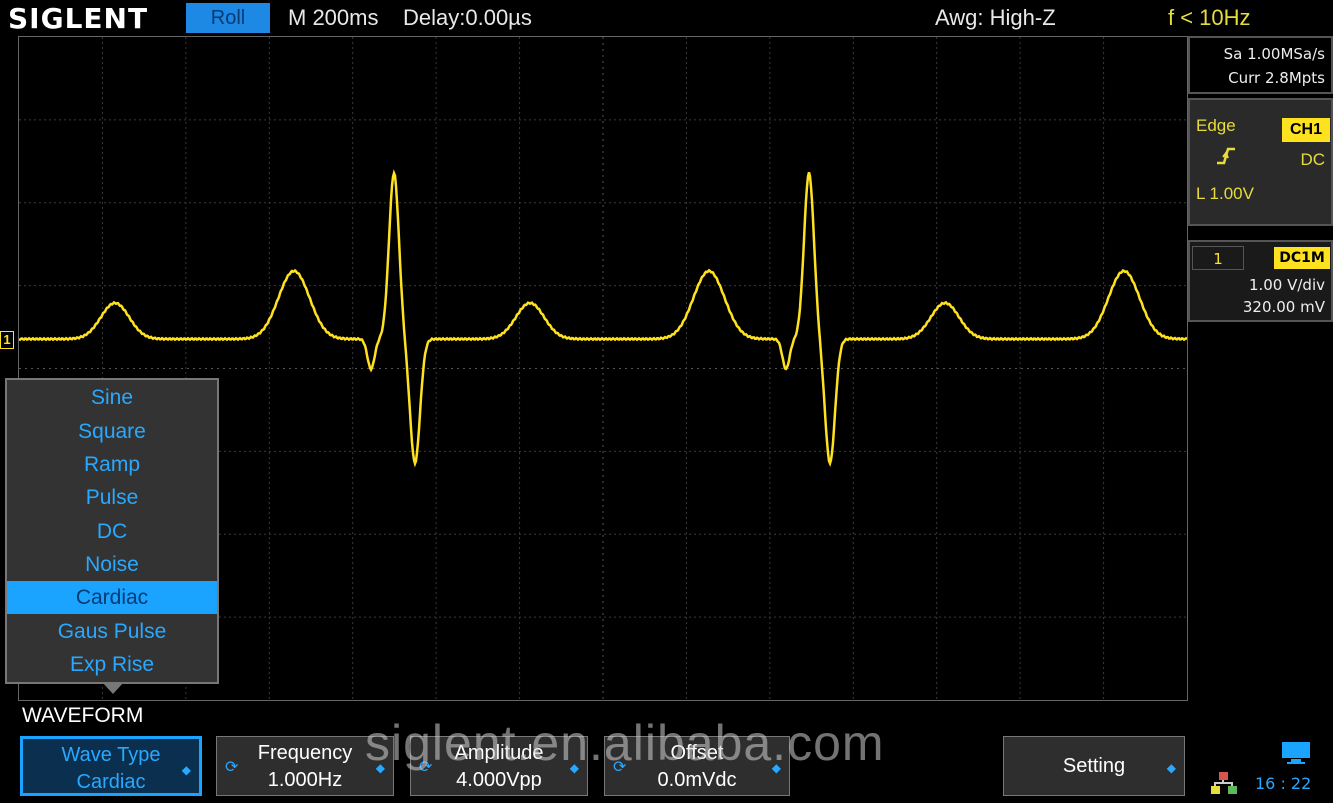  What do you see at coordinates (333, 18) in the screenshot?
I see `timebase-readout: M 200ms` at bounding box center [333, 18].